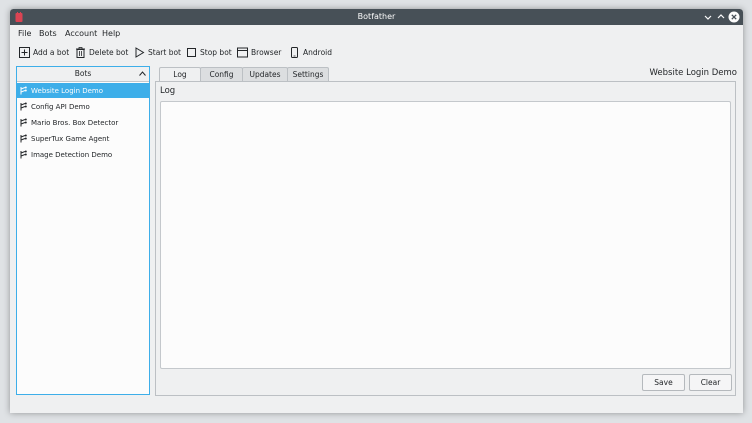 The image size is (752, 423). What do you see at coordinates (48, 33) in the screenshot?
I see `menu-bots: Bots` at bounding box center [48, 33].